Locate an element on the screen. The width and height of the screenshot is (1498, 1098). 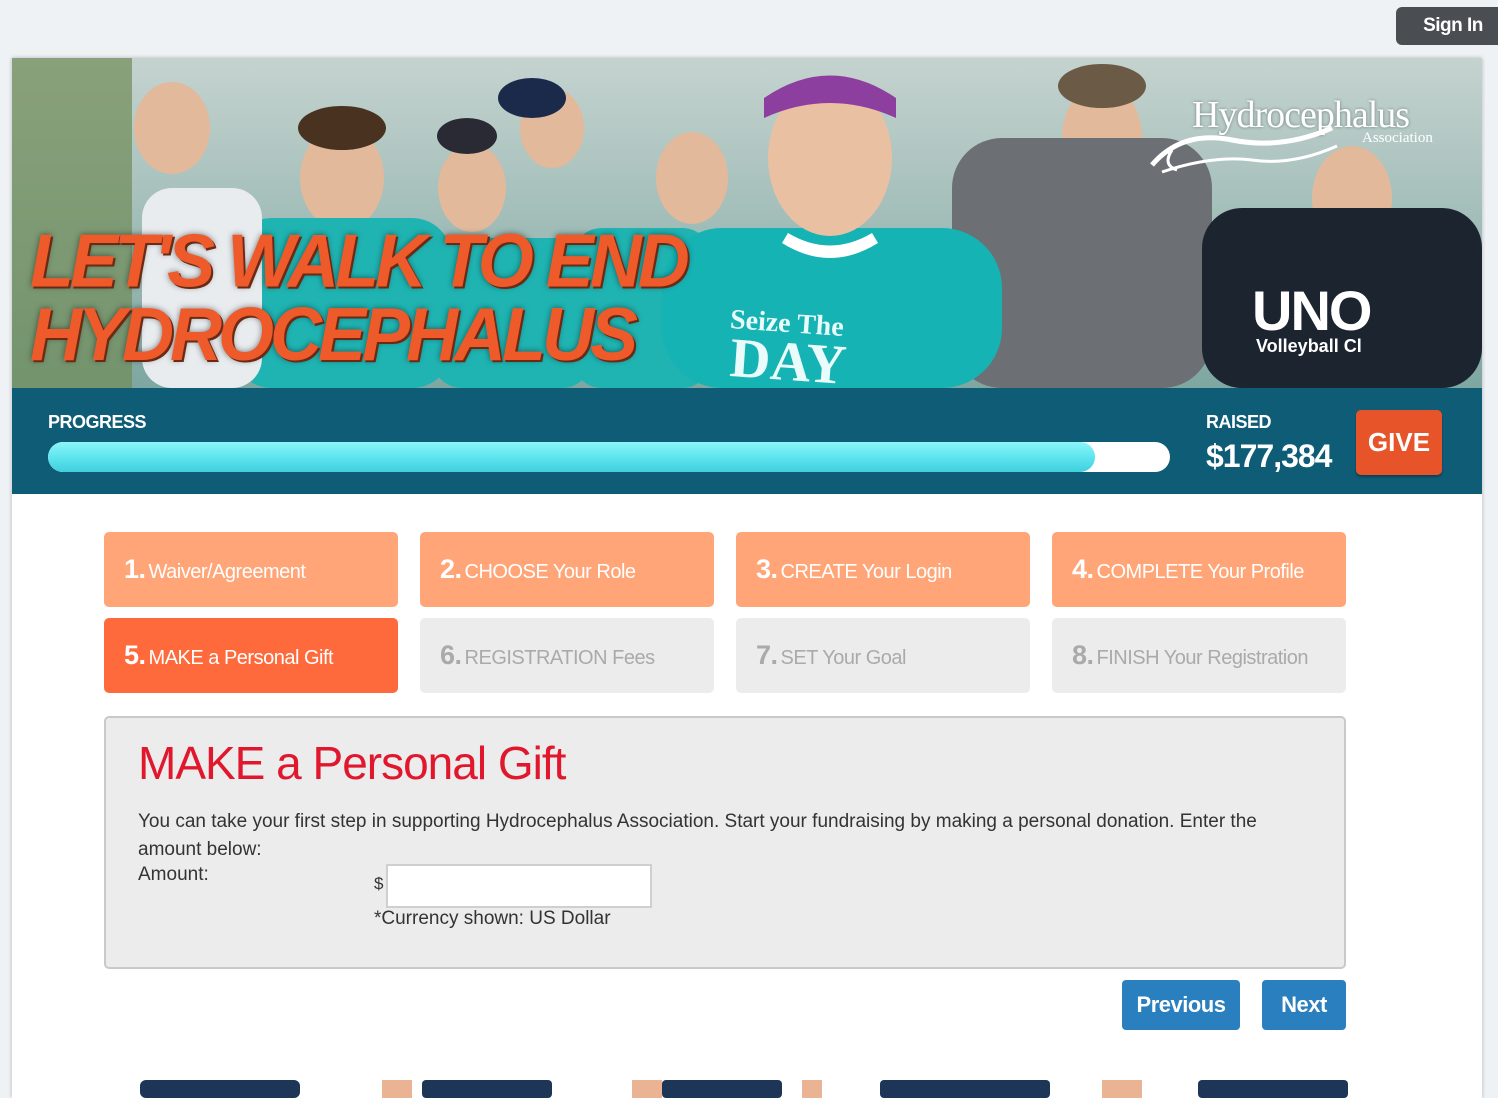
step-label: Waiver/Agreement is located at coordinates (227, 572).